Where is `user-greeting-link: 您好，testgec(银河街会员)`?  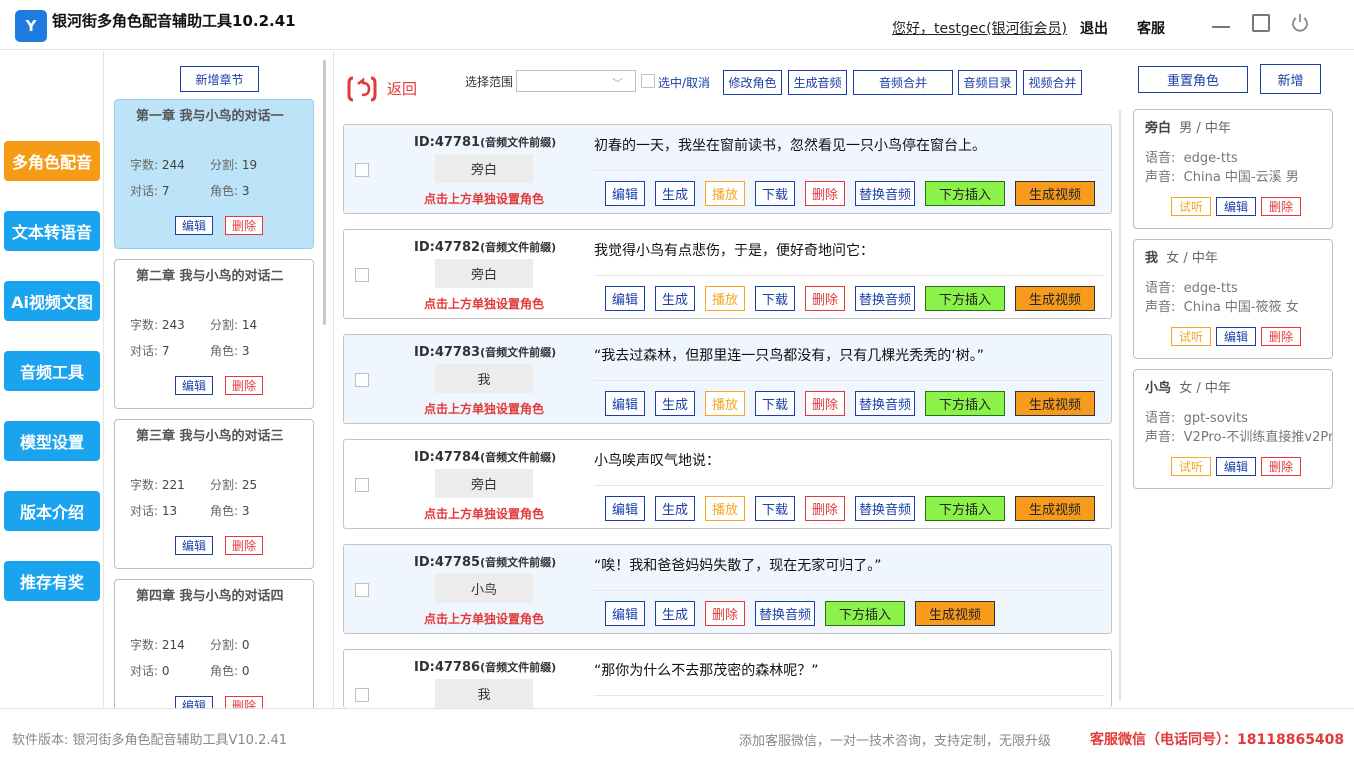 user-greeting-link: 您好，testgec(银河街会员) is located at coordinates (979, 28).